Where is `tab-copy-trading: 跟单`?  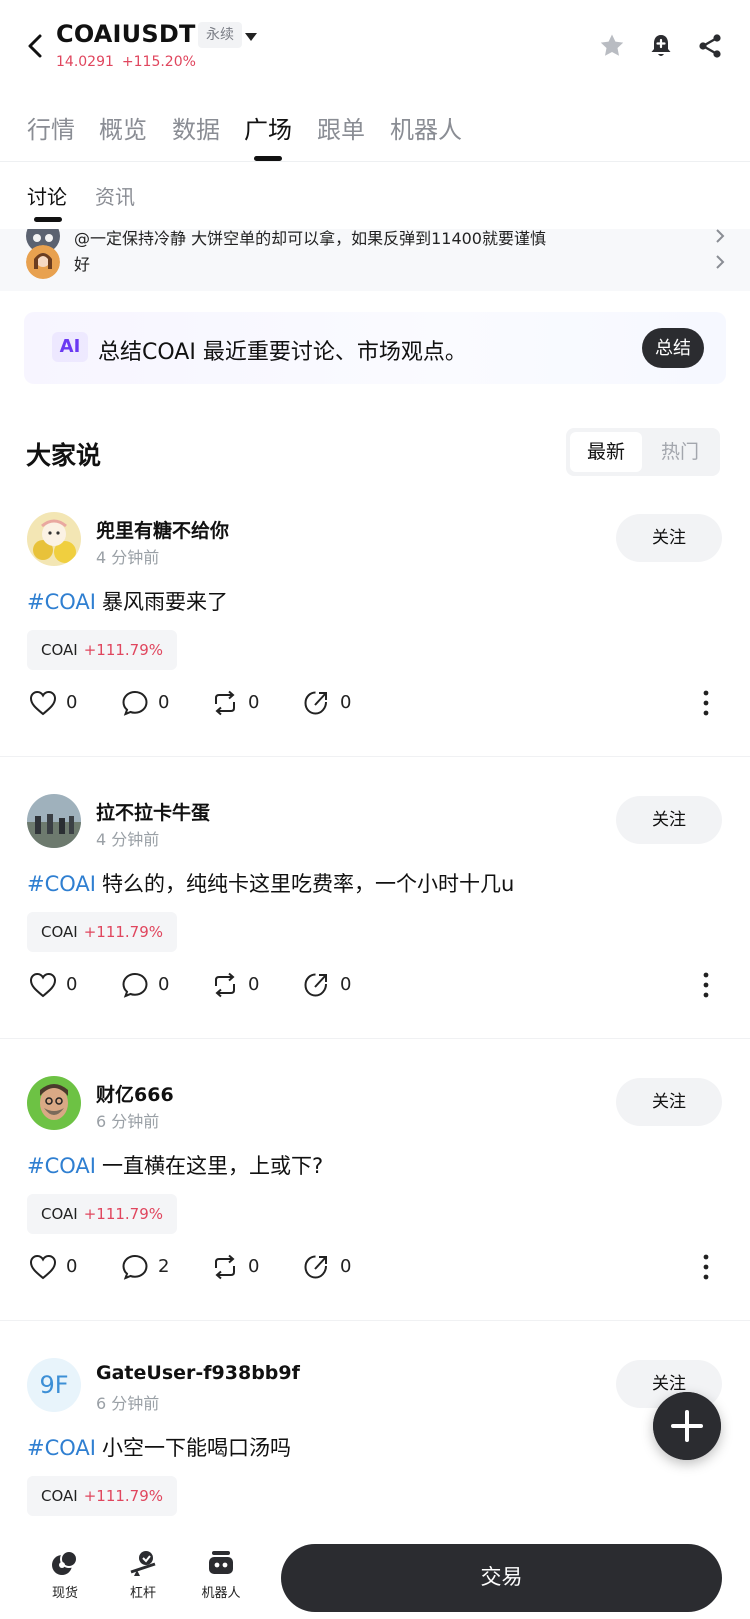 tab-copy-trading: 跟单 is located at coordinates (341, 127).